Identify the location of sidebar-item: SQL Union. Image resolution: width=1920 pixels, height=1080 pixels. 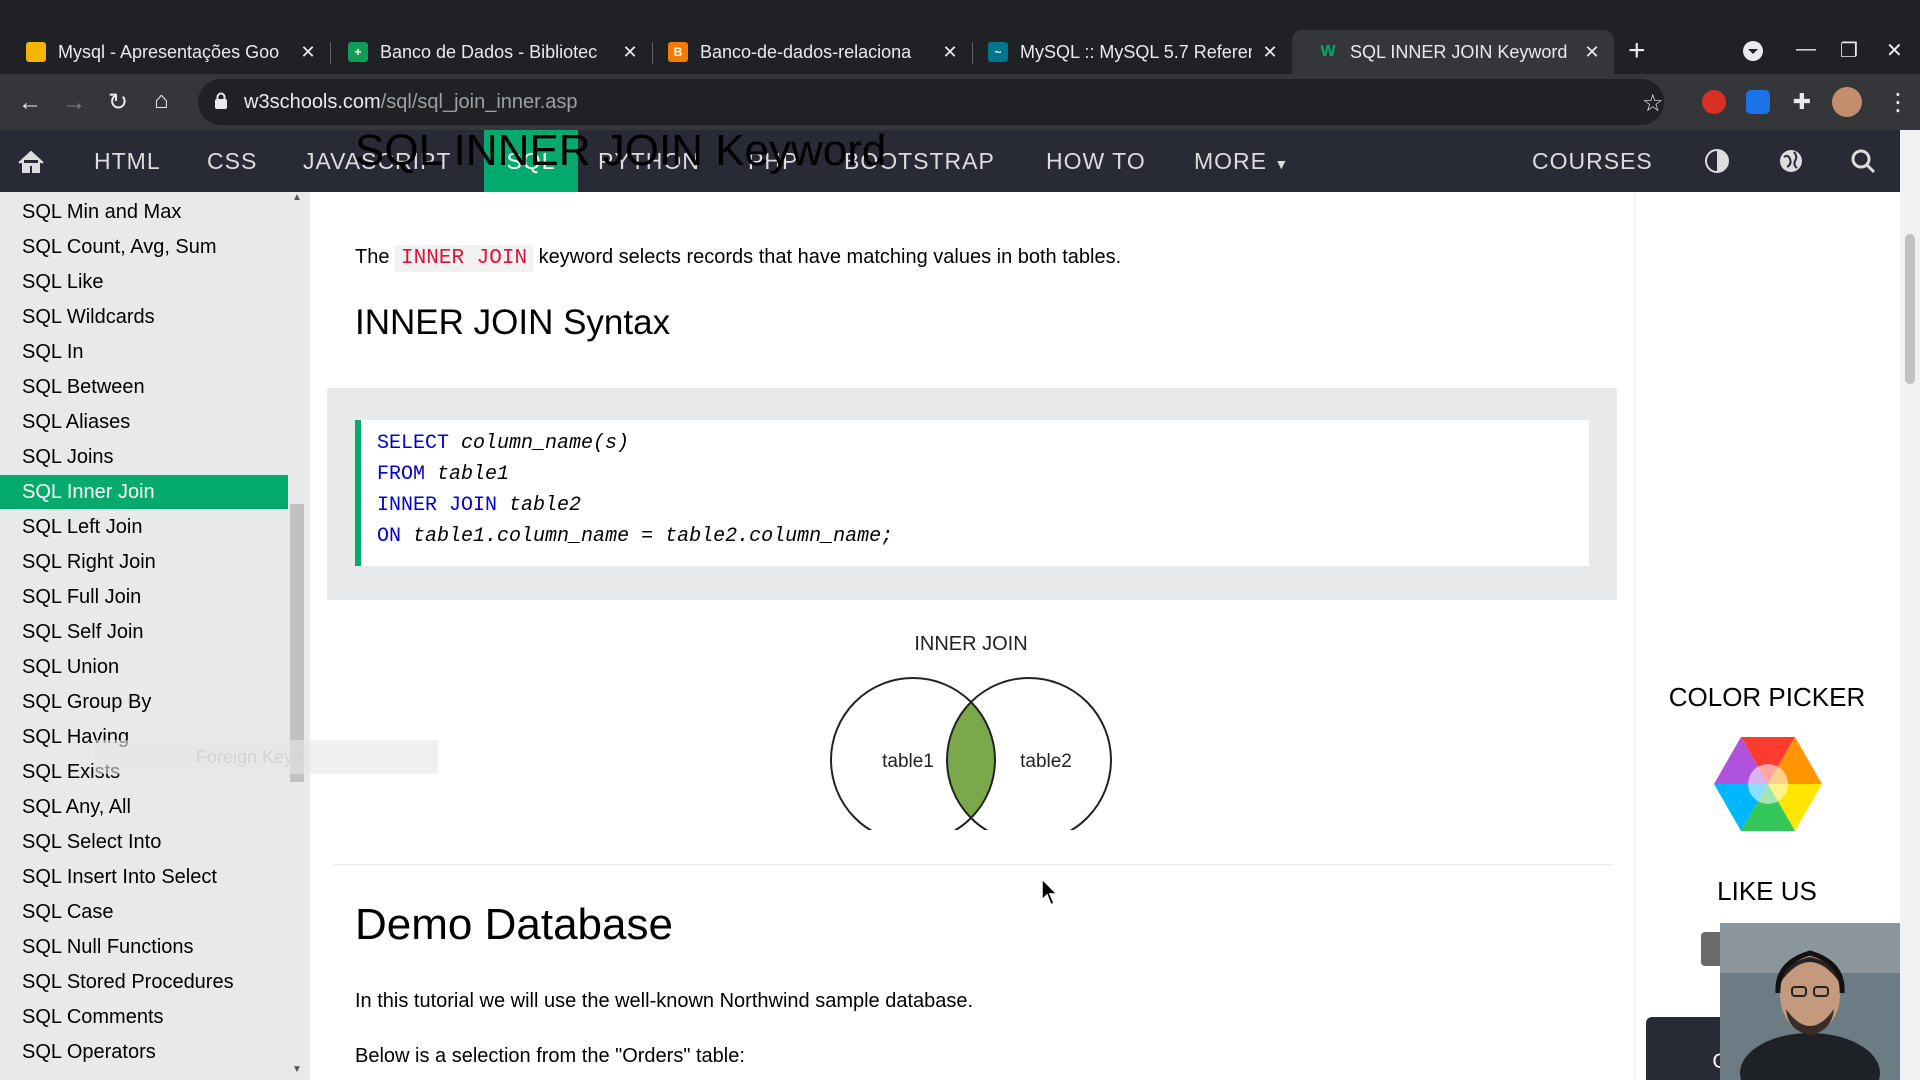
(144, 667).